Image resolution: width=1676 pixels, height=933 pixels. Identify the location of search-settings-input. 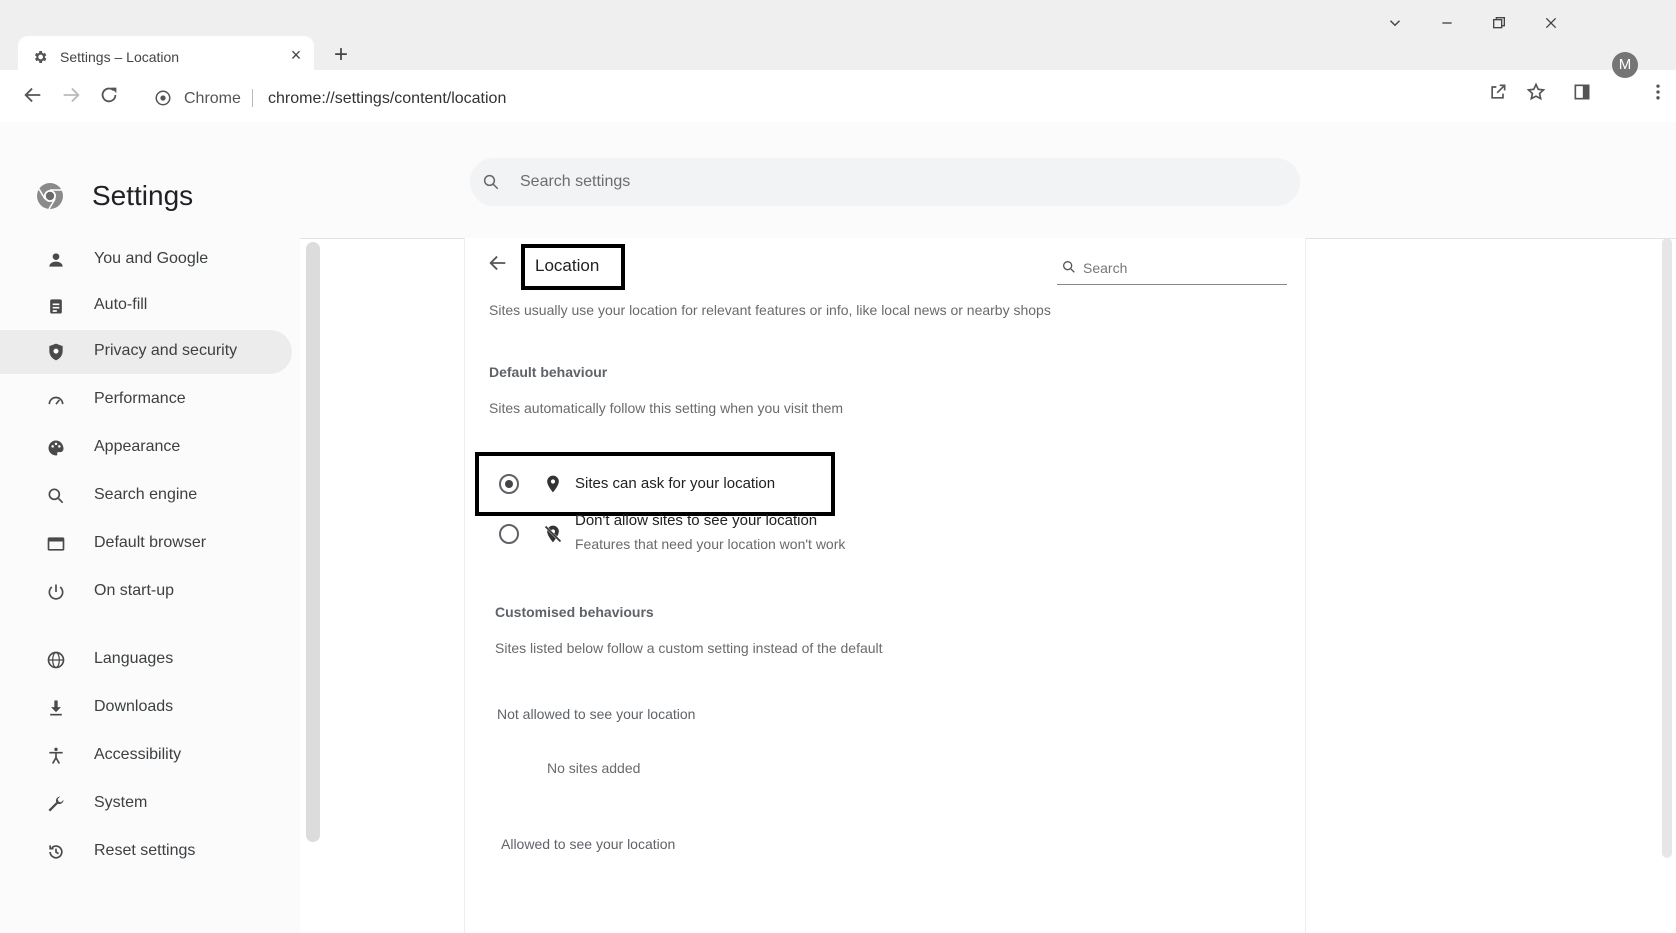
(870, 182).